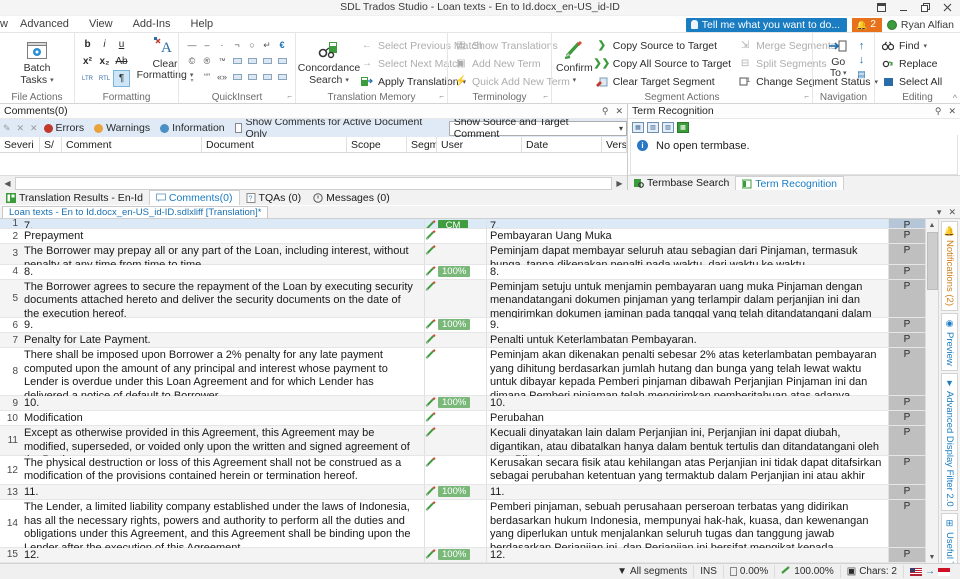  Describe the element at coordinates (87, 61) in the screenshot. I see `superscript-button: x²` at that location.